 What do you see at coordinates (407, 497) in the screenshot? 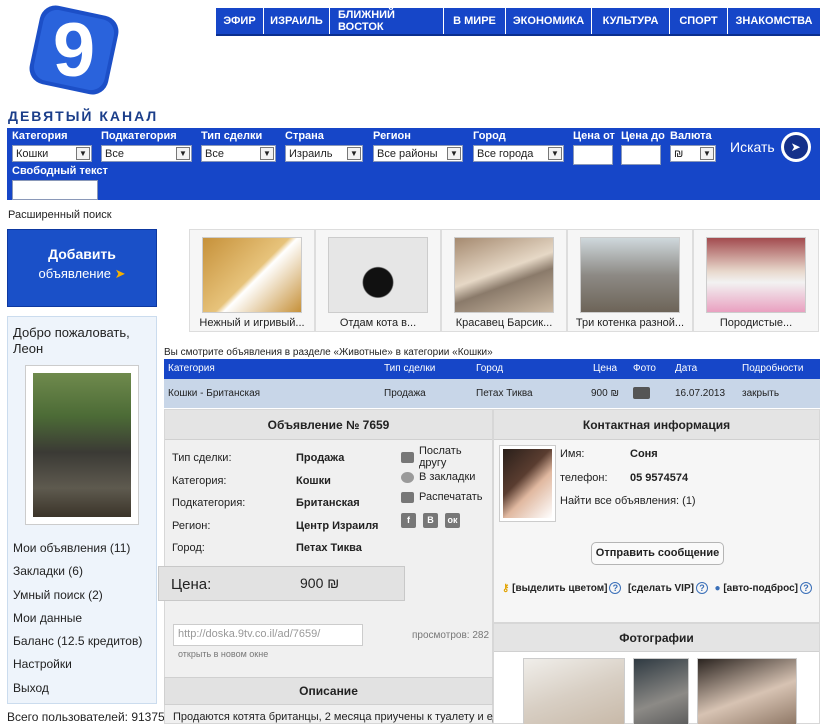
I see `printer-icon` at bounding box center [407, 497].